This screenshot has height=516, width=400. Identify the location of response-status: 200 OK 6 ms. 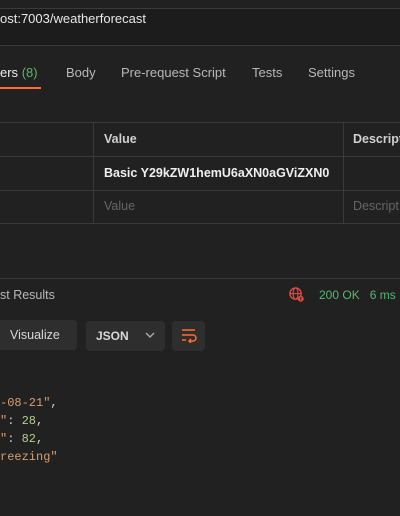
(357, 295).